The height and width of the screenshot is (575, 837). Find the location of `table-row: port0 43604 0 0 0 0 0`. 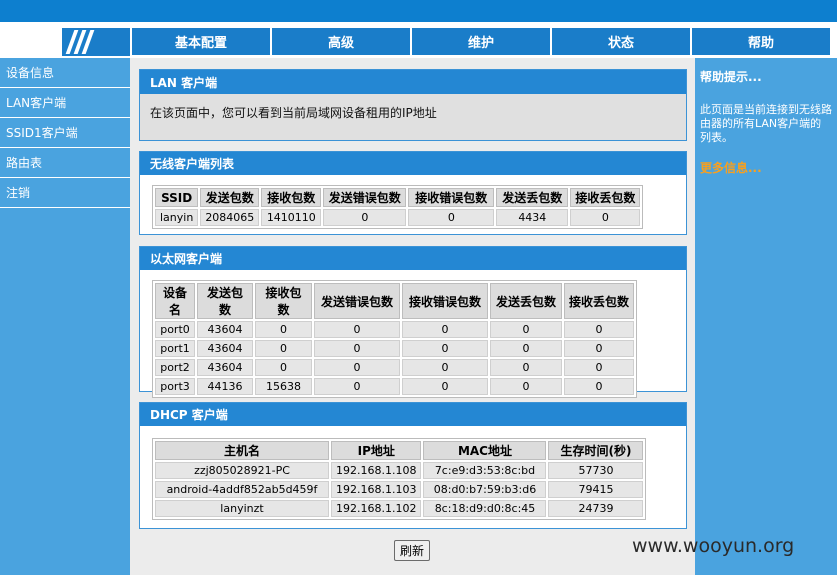

table-row: port0 43604 0 0 0 0 0 is located at coordinates (394, 329).